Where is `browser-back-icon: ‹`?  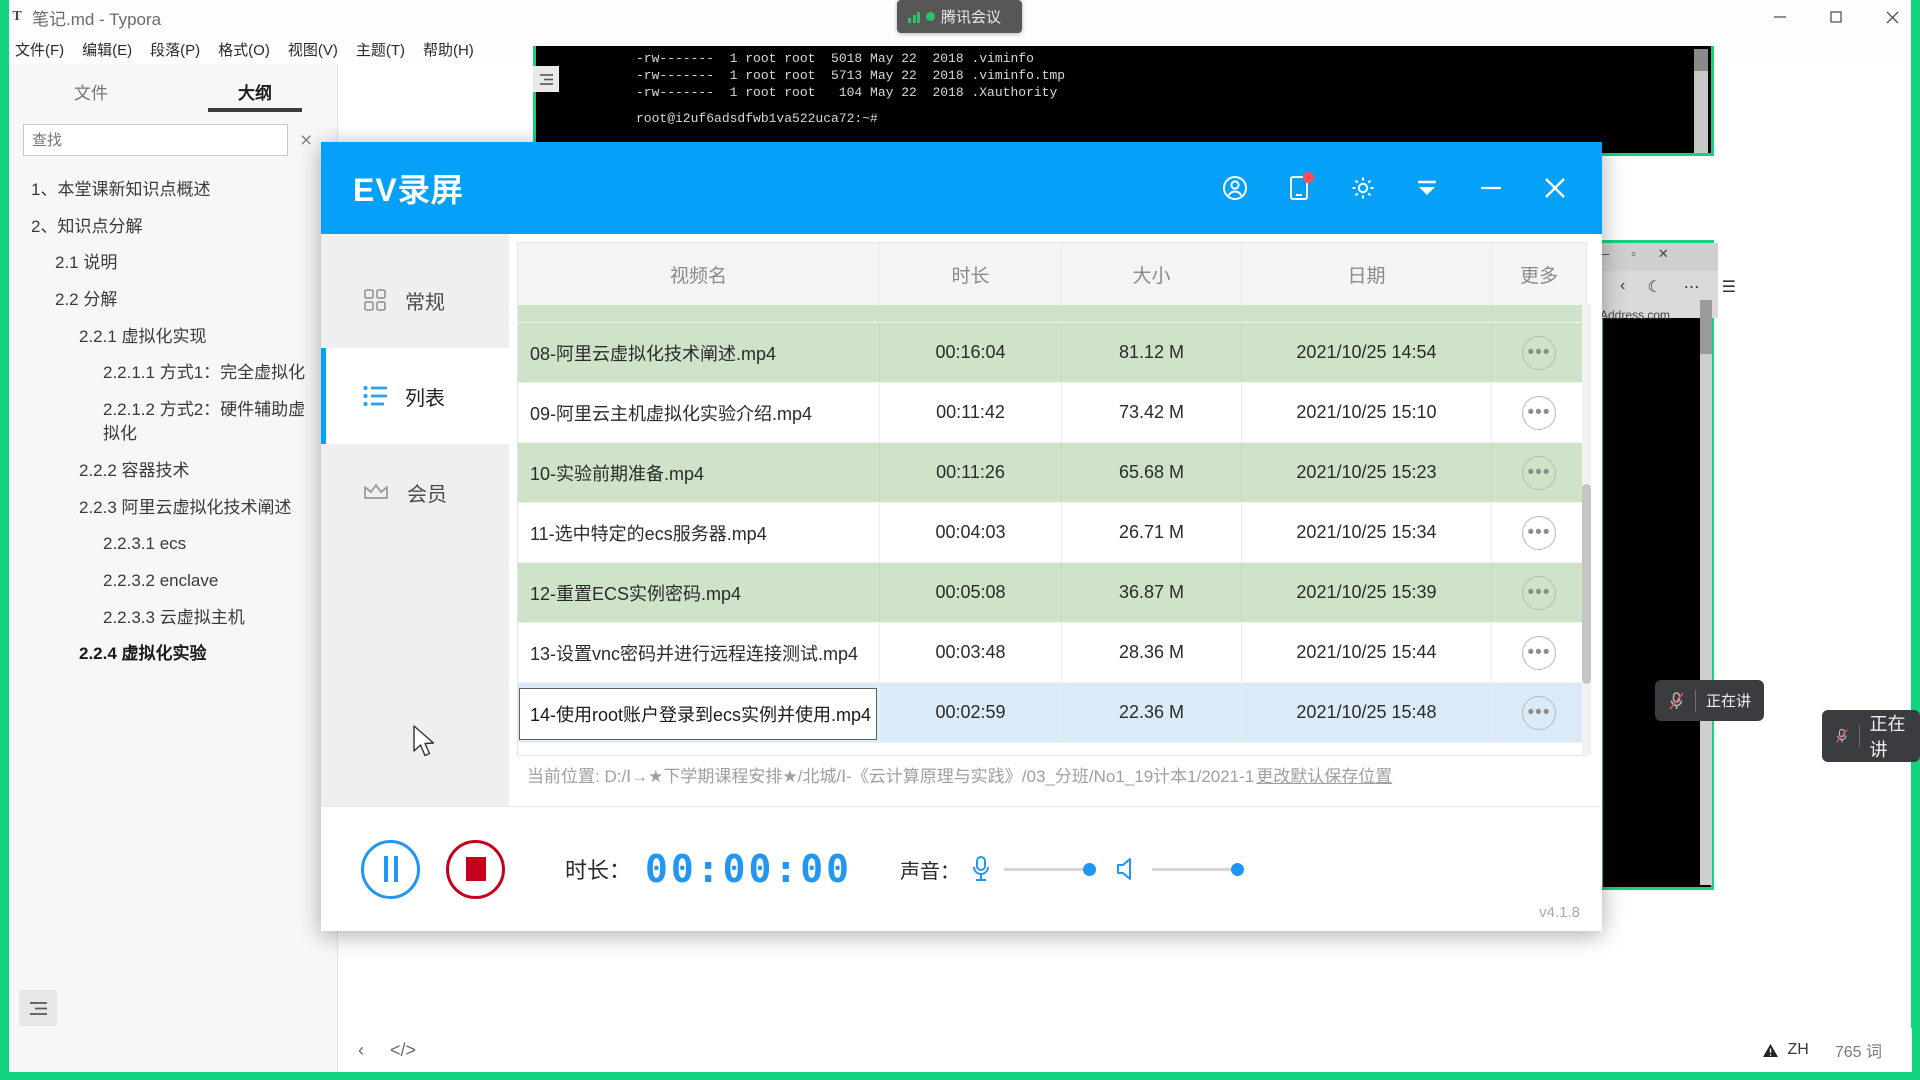
browser-back-icon: ‹ is located at coordinates (1622, 287).